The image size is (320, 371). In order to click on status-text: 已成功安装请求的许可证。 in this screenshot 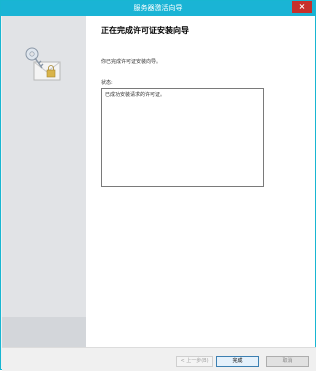, I will do `click(135, 95)`.